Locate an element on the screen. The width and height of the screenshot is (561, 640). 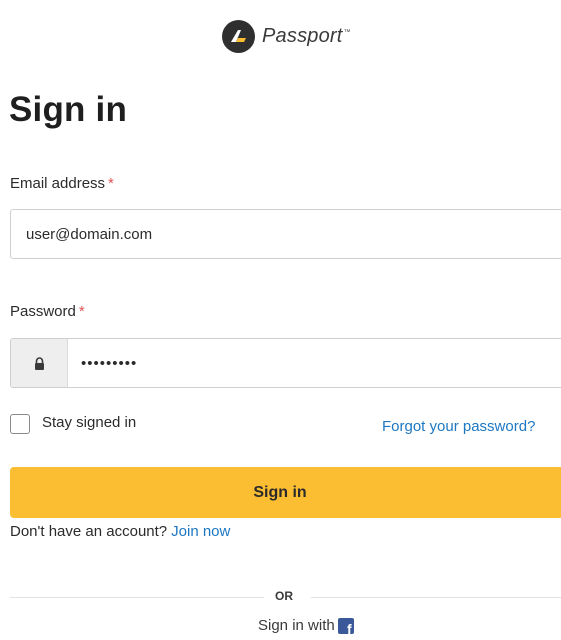
social-signin-text: Sign in with is located at coordinates (296, 625).